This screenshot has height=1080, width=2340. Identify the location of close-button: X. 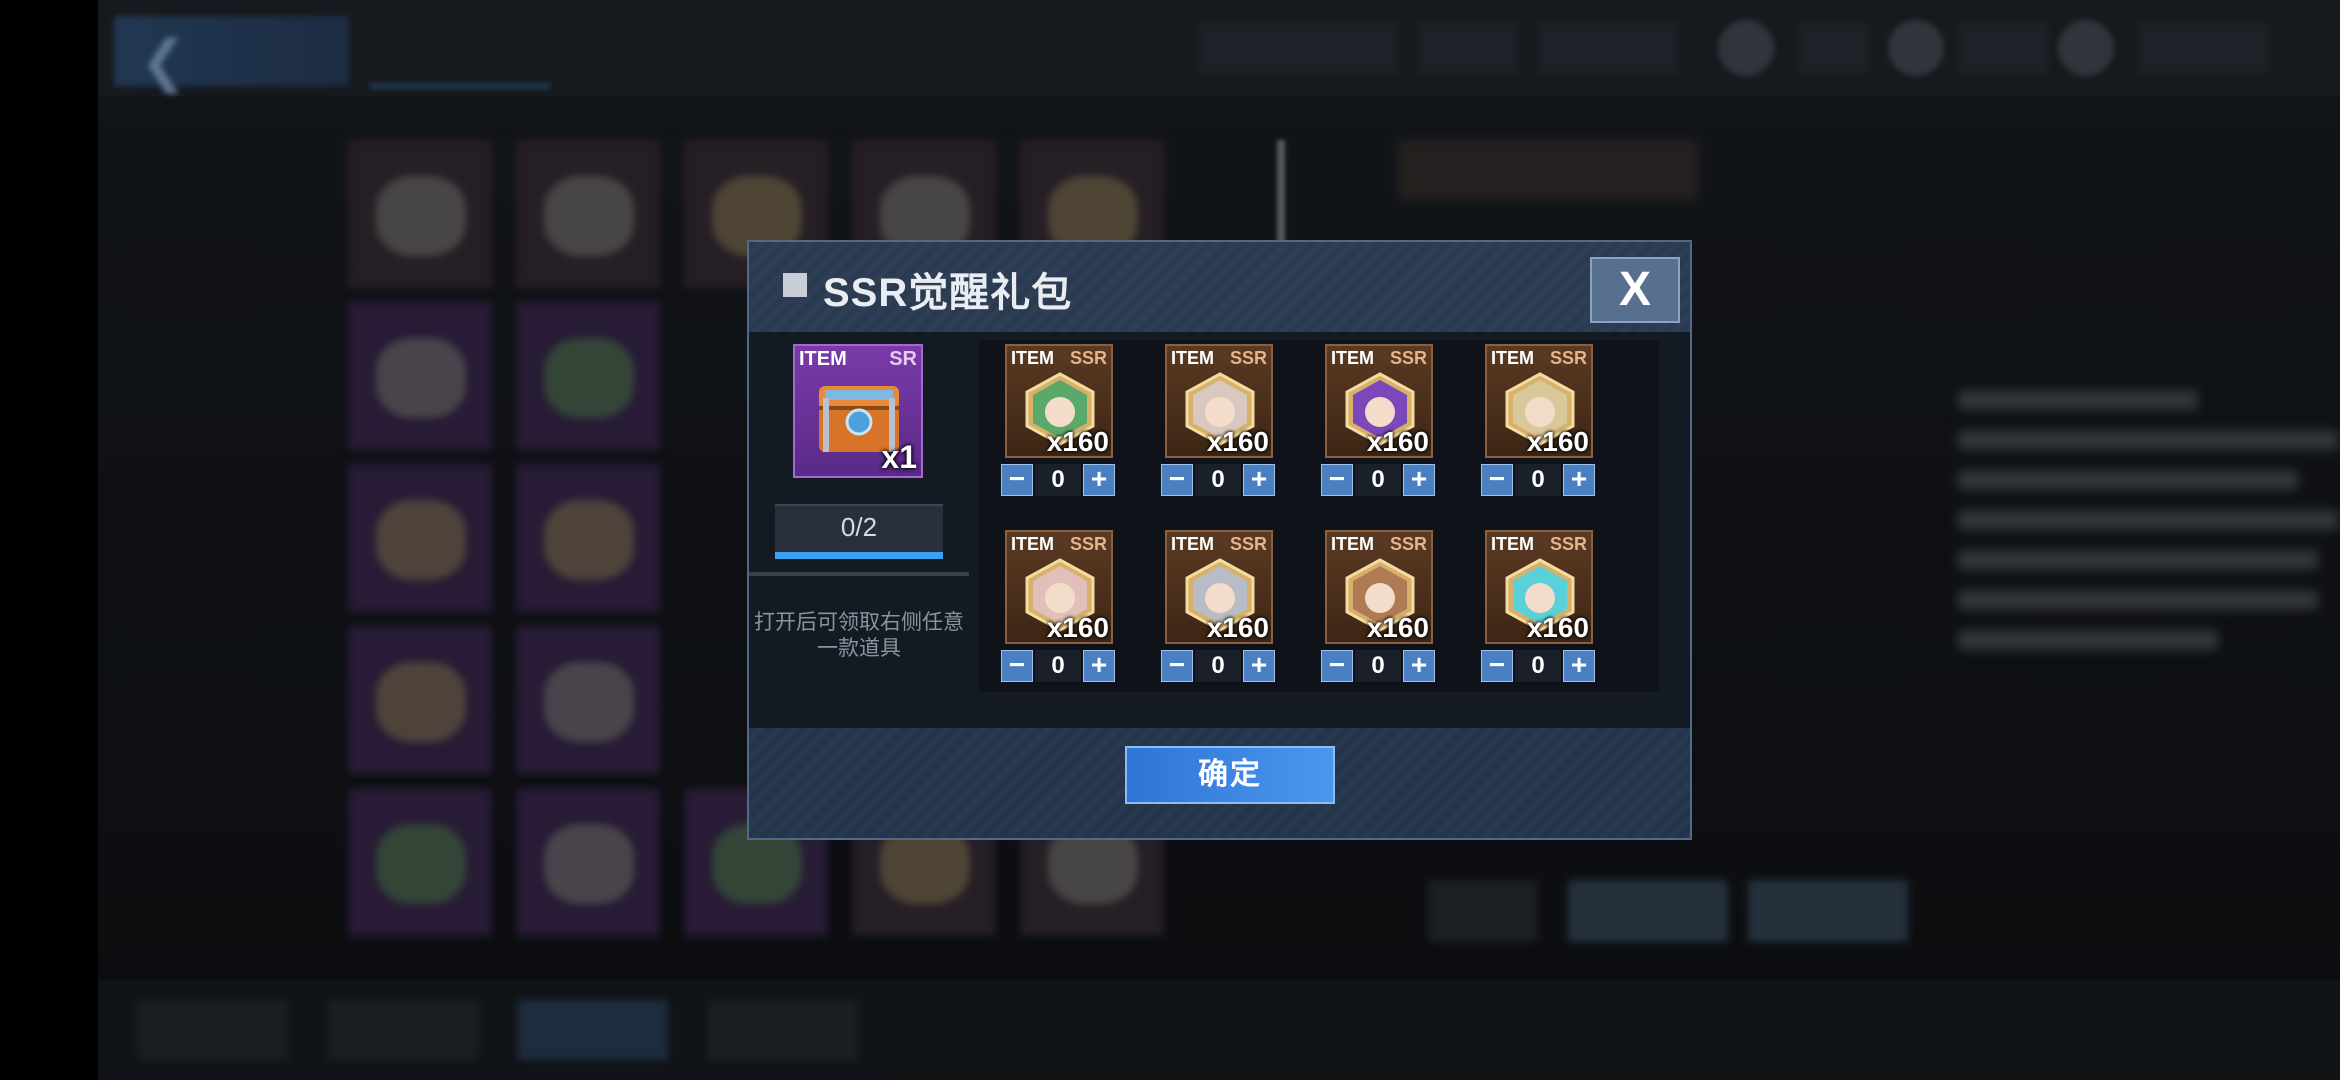
(1635, 290).